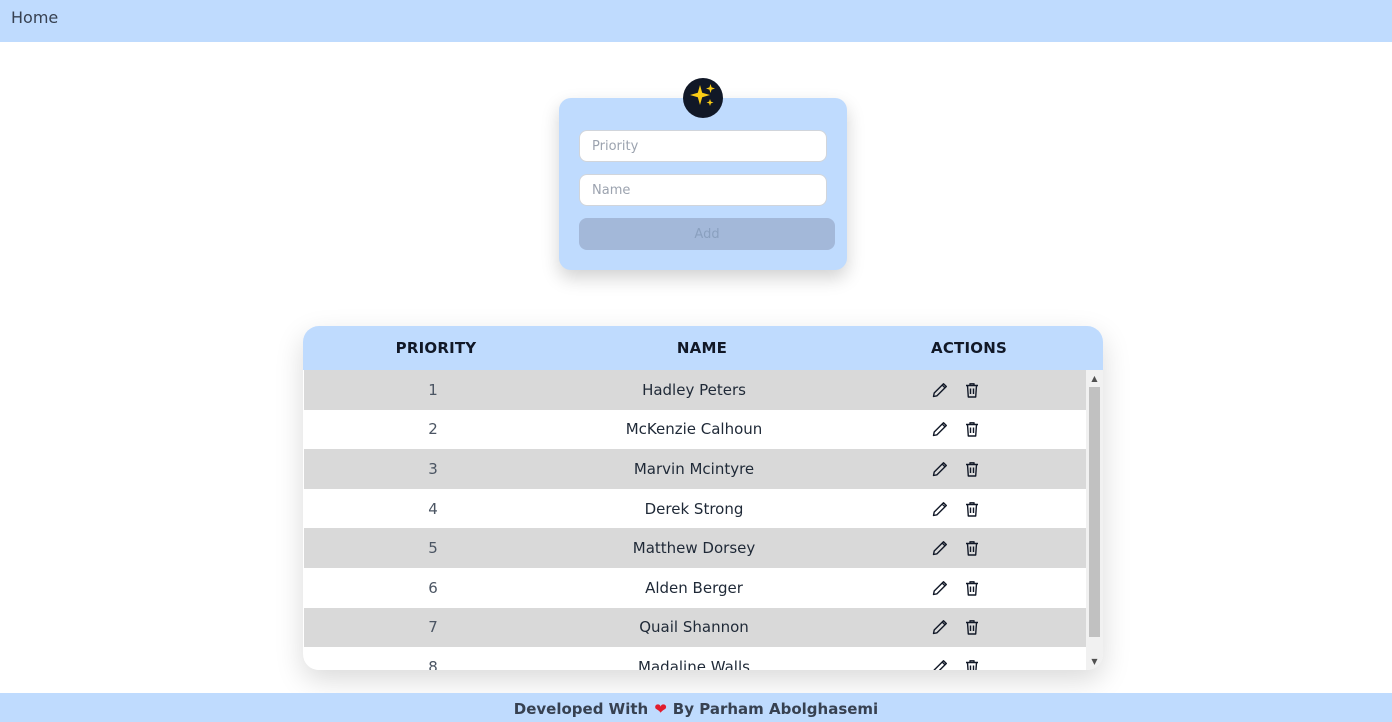 The width and height of the screenshot is (1392, 722). I want to click on row-priority: 2, so click(433, 429).